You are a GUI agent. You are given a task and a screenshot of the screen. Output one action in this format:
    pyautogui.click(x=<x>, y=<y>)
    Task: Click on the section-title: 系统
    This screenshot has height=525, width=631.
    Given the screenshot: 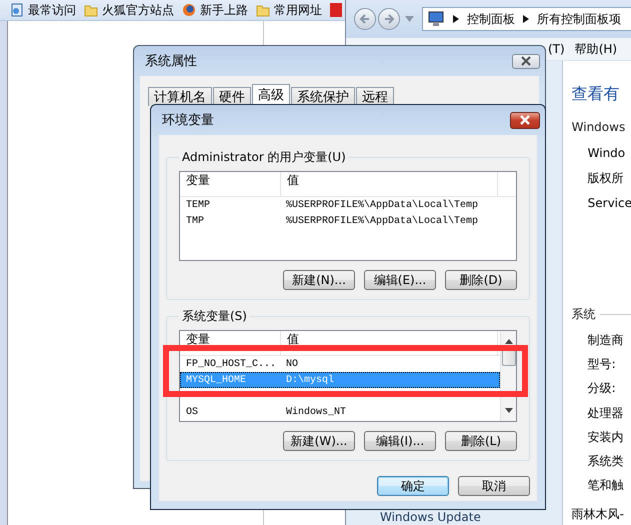 What is the action you would take?
    pyautogui.click(x=584, y=314)
    